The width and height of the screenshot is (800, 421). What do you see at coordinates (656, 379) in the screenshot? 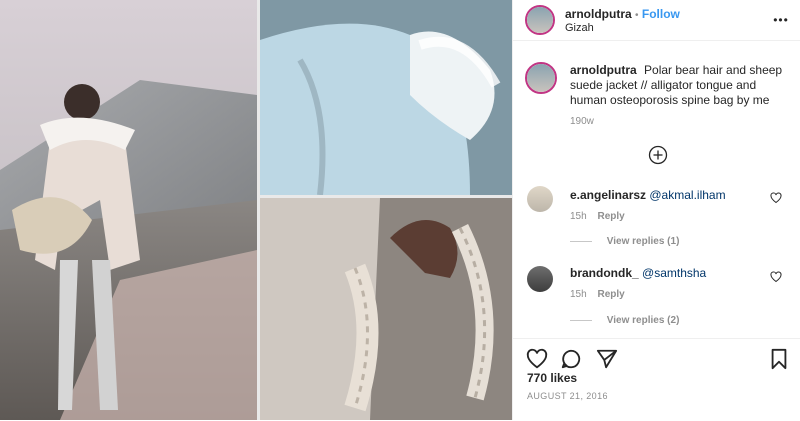
I see `post-actions-bar: 770 likes AUGUST 21, 2016` at bounding box center [656, 379].